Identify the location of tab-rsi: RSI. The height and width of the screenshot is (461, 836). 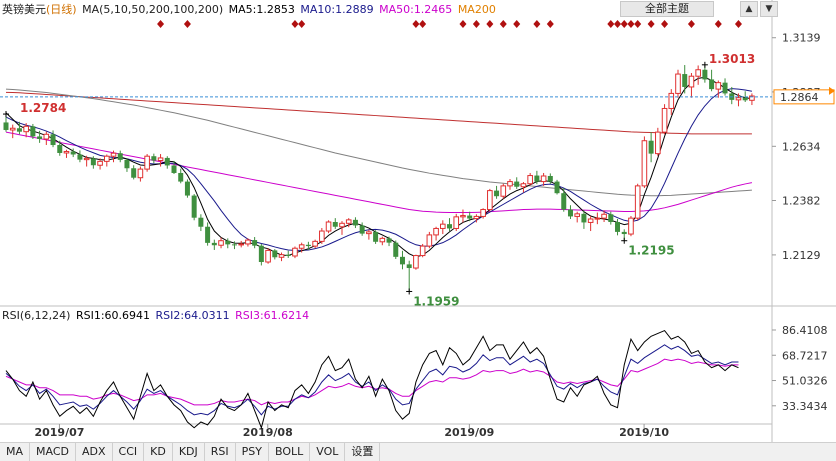
(220, 452).